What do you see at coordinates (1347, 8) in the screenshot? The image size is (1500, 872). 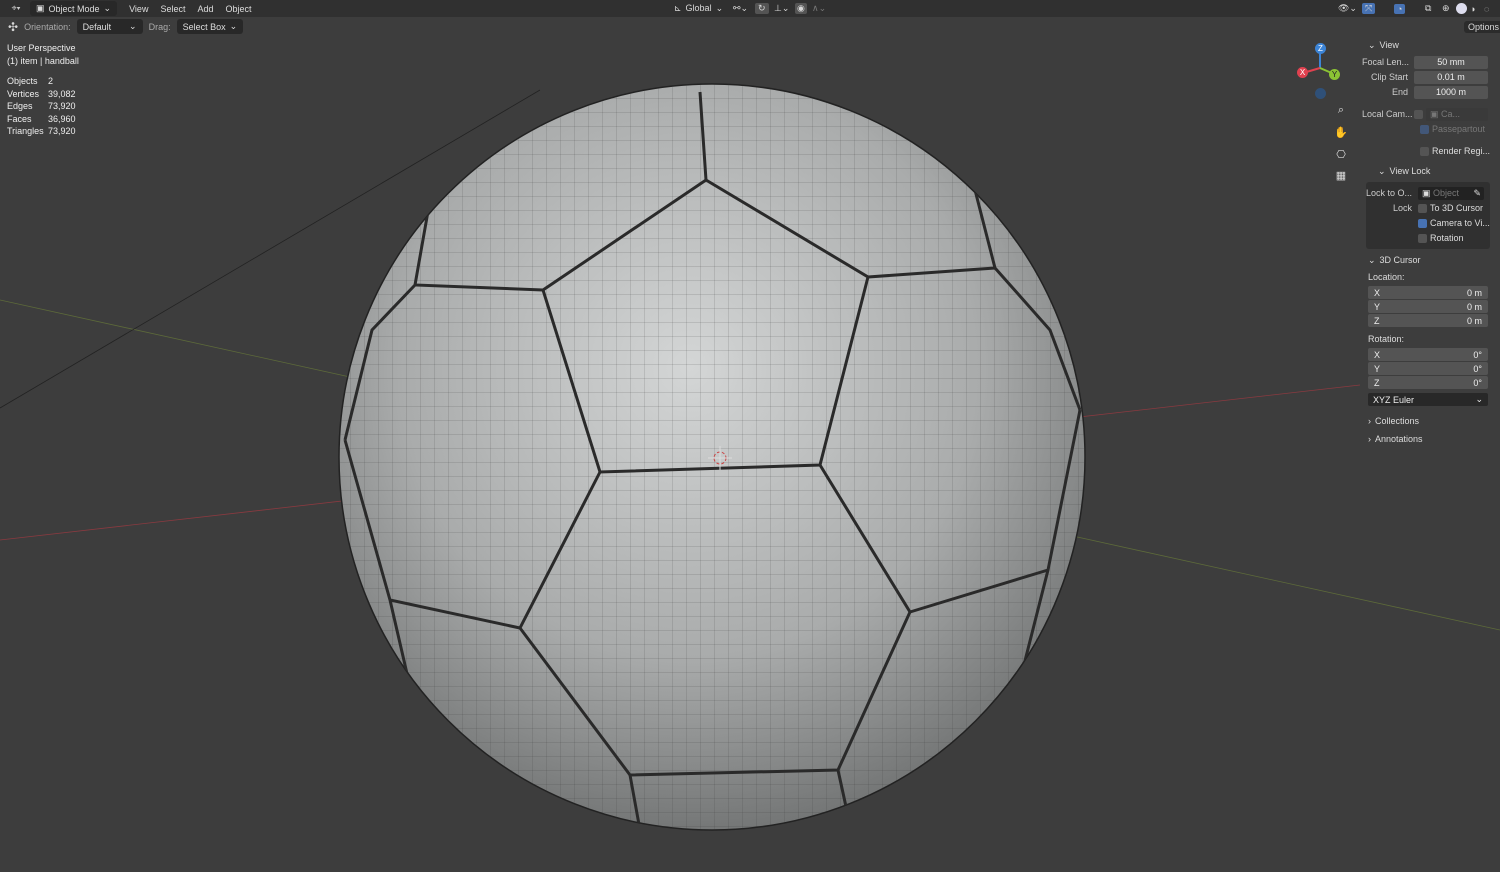 I see `visibility-icon: 👁⌄` at bounding box center [1347, 8].